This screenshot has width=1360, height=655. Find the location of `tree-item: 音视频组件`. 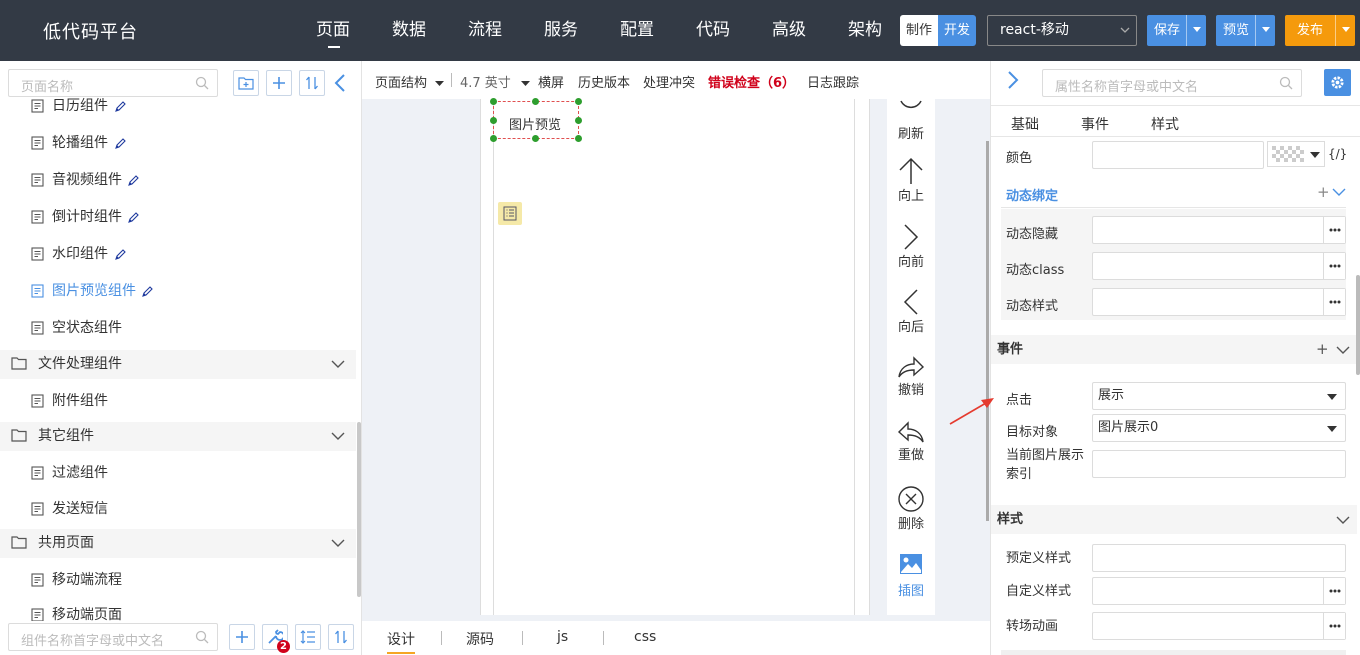

tree-item: 音视频组件 is located at coordinates (178, 180).